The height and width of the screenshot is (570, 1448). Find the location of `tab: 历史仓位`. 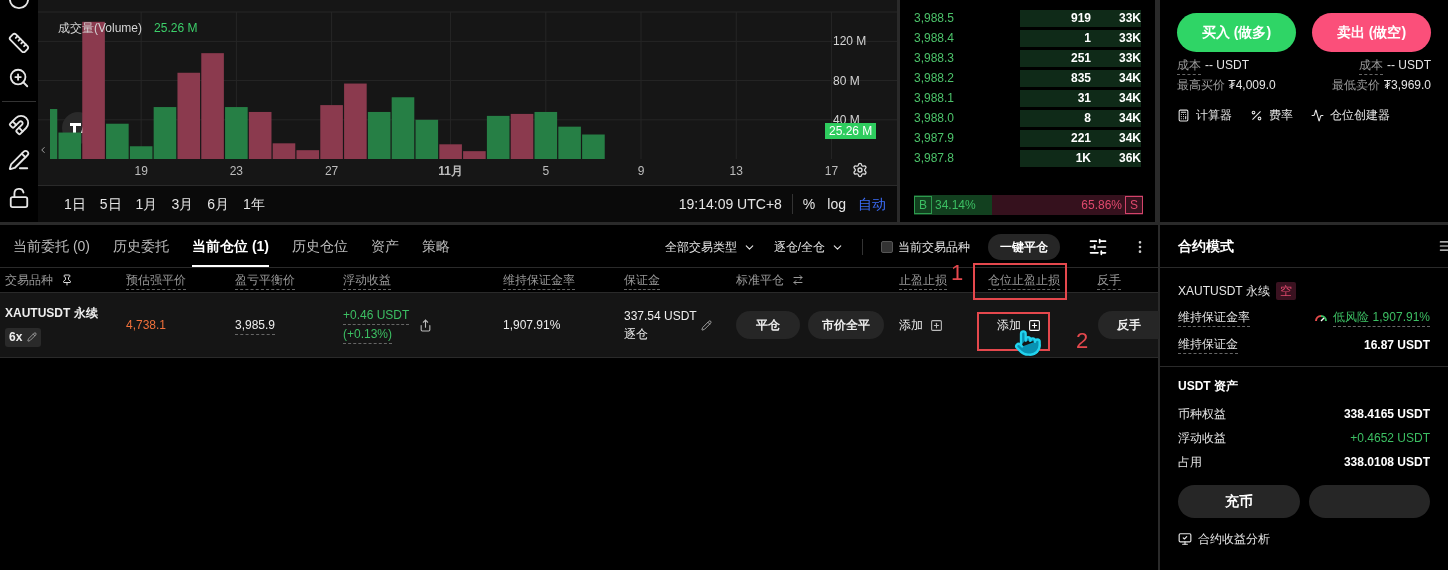

tab: 历史仓位 is located at coordinates (320, 247).